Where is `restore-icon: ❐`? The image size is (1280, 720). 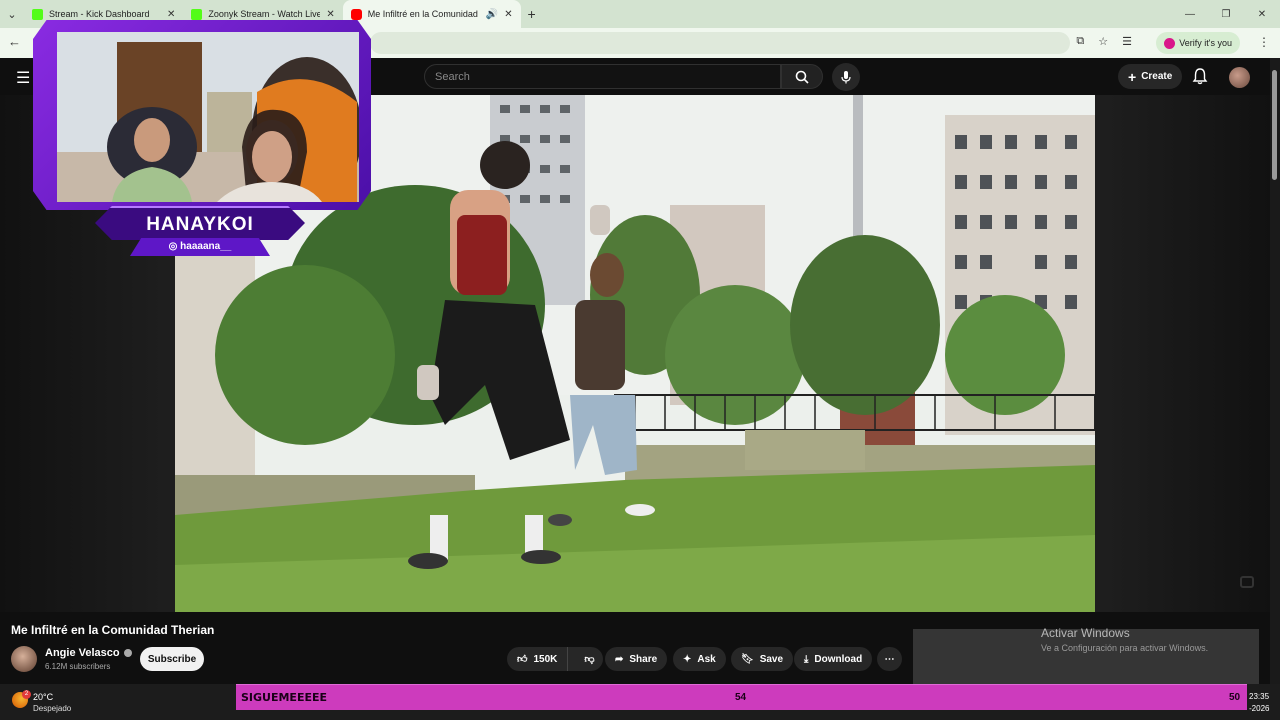
restore-icon: ❐ is located at coordinates (1226, 14).